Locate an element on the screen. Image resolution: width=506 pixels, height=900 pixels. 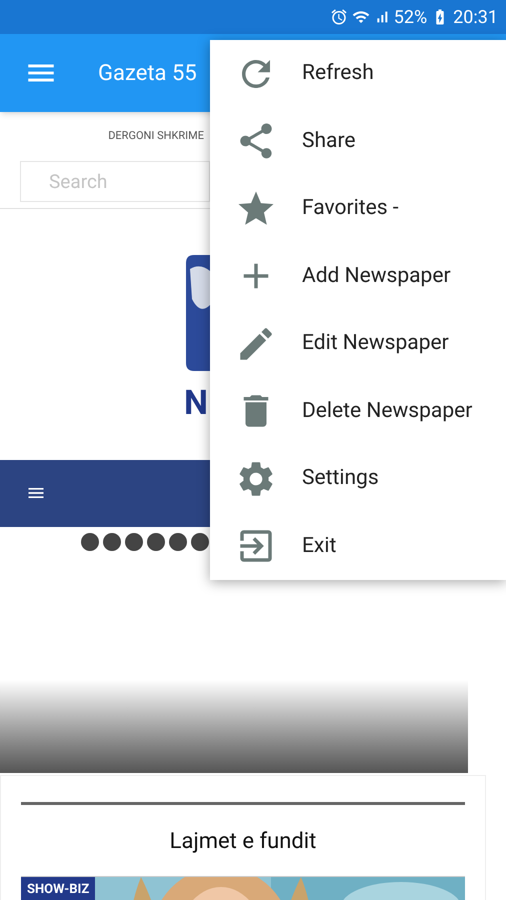
menu-item: Edit Newspaper is located at coordinates (358, 344).